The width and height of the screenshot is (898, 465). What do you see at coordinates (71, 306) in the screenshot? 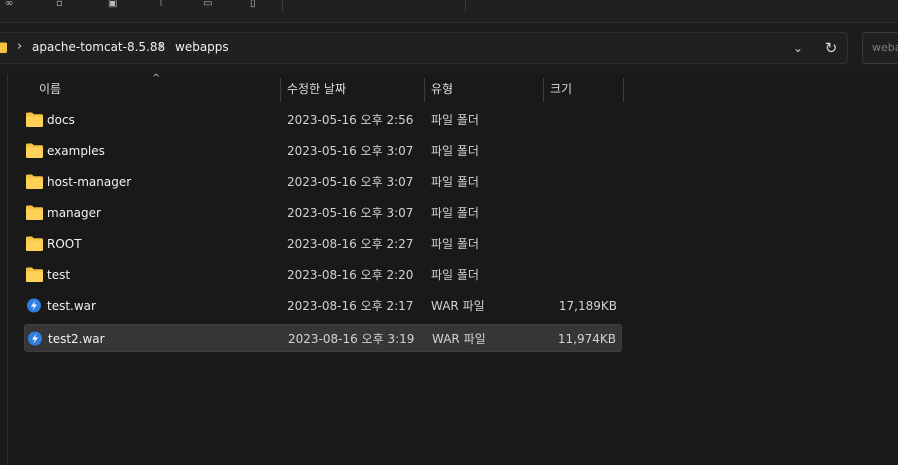
I see `file-name: test.war` at bounding box center [71, 306].